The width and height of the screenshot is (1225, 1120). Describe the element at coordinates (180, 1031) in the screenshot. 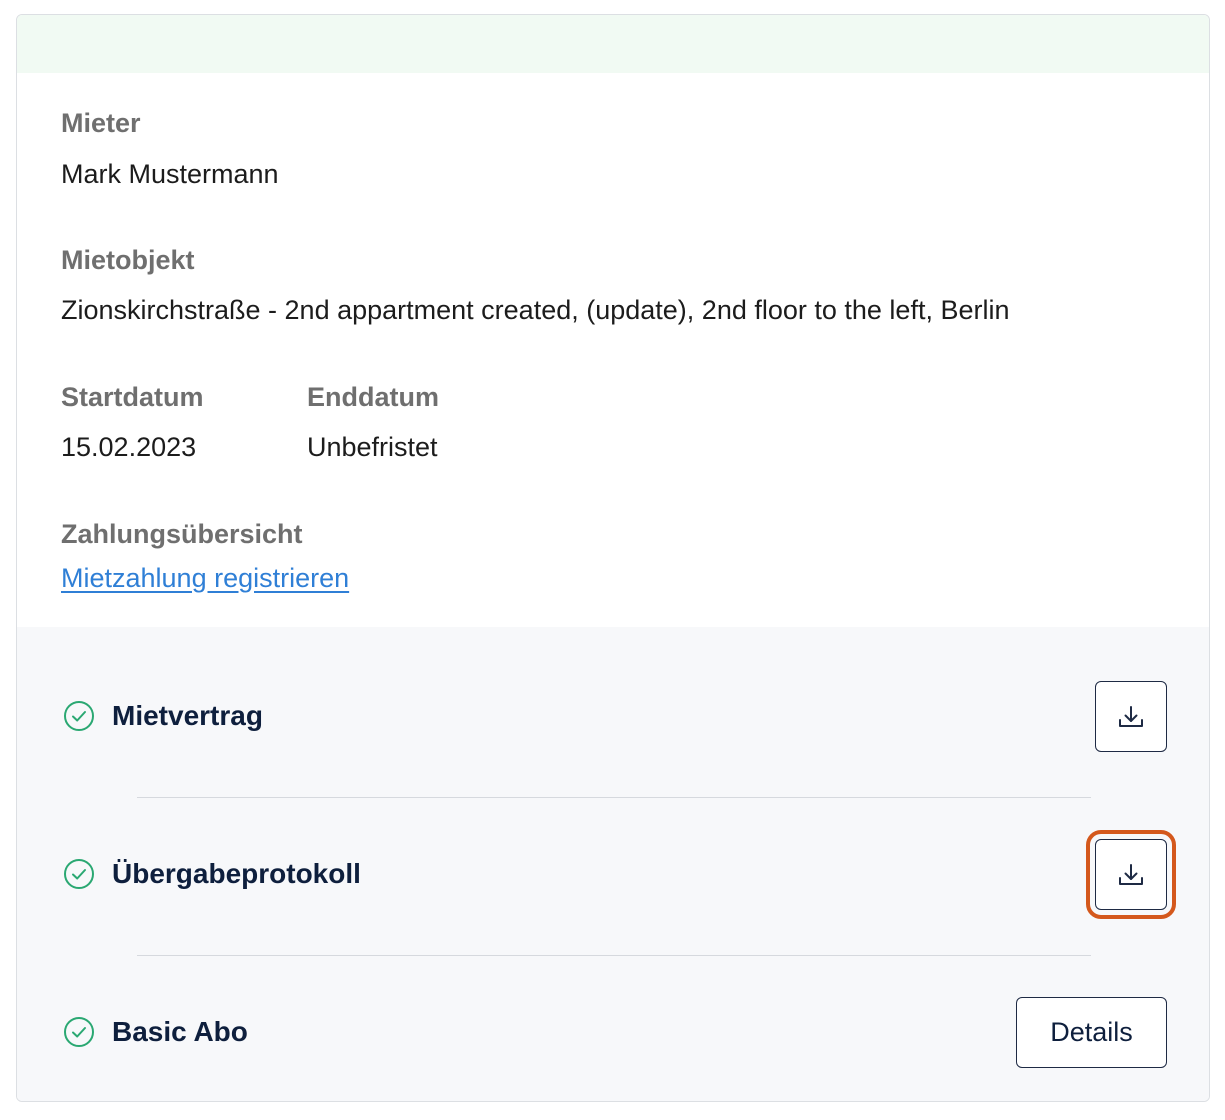

I see `document-title: Basic Abo` at that location.